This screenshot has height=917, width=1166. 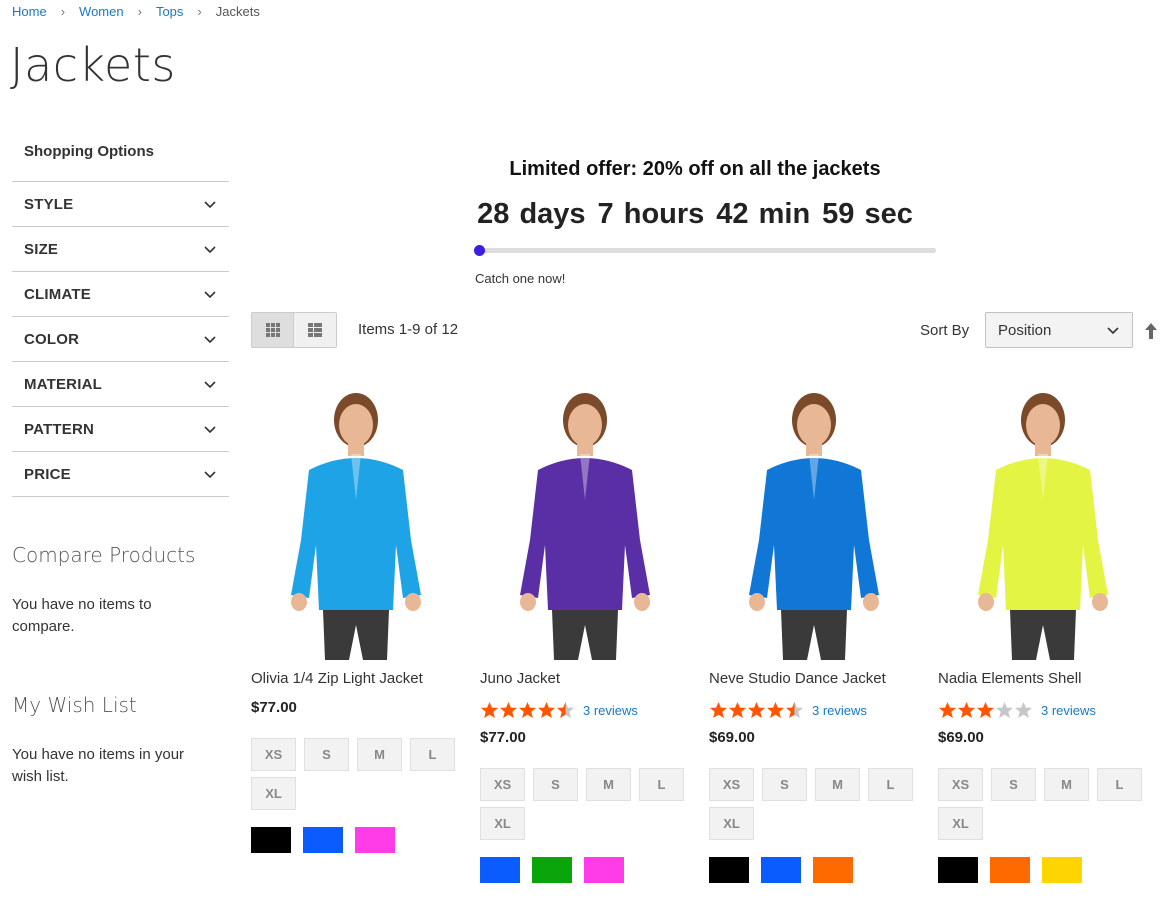 I want to click on grid-view-button, so click(x=273, y=330).